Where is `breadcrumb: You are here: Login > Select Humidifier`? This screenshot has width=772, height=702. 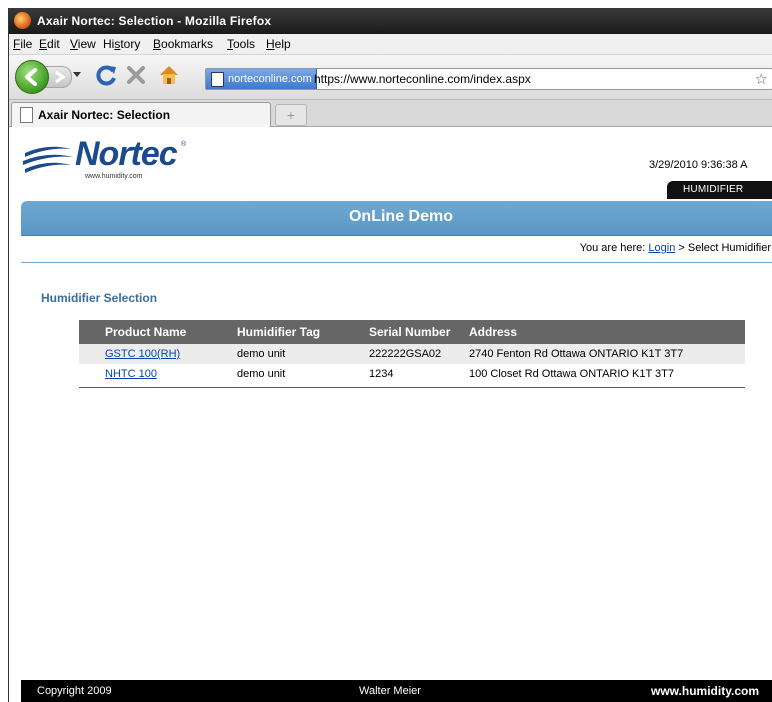 breadcrumb: You are here: Login > Select Humidifier is located at coordinates (396, 249).